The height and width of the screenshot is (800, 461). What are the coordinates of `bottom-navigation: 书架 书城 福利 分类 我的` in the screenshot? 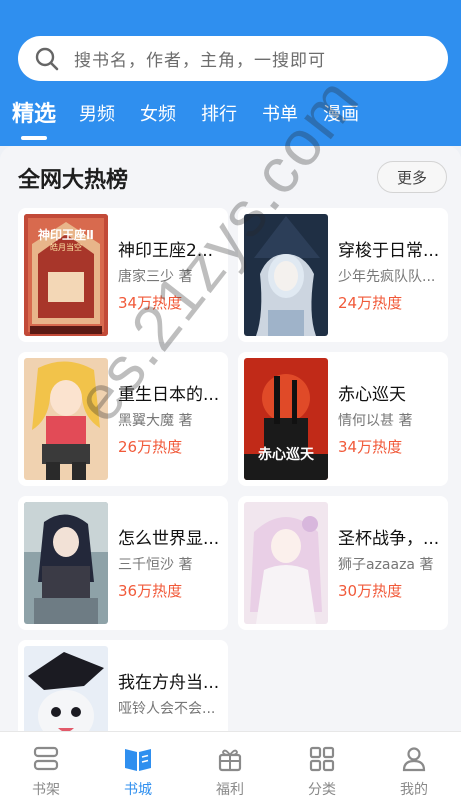 It's located at (230, 765).